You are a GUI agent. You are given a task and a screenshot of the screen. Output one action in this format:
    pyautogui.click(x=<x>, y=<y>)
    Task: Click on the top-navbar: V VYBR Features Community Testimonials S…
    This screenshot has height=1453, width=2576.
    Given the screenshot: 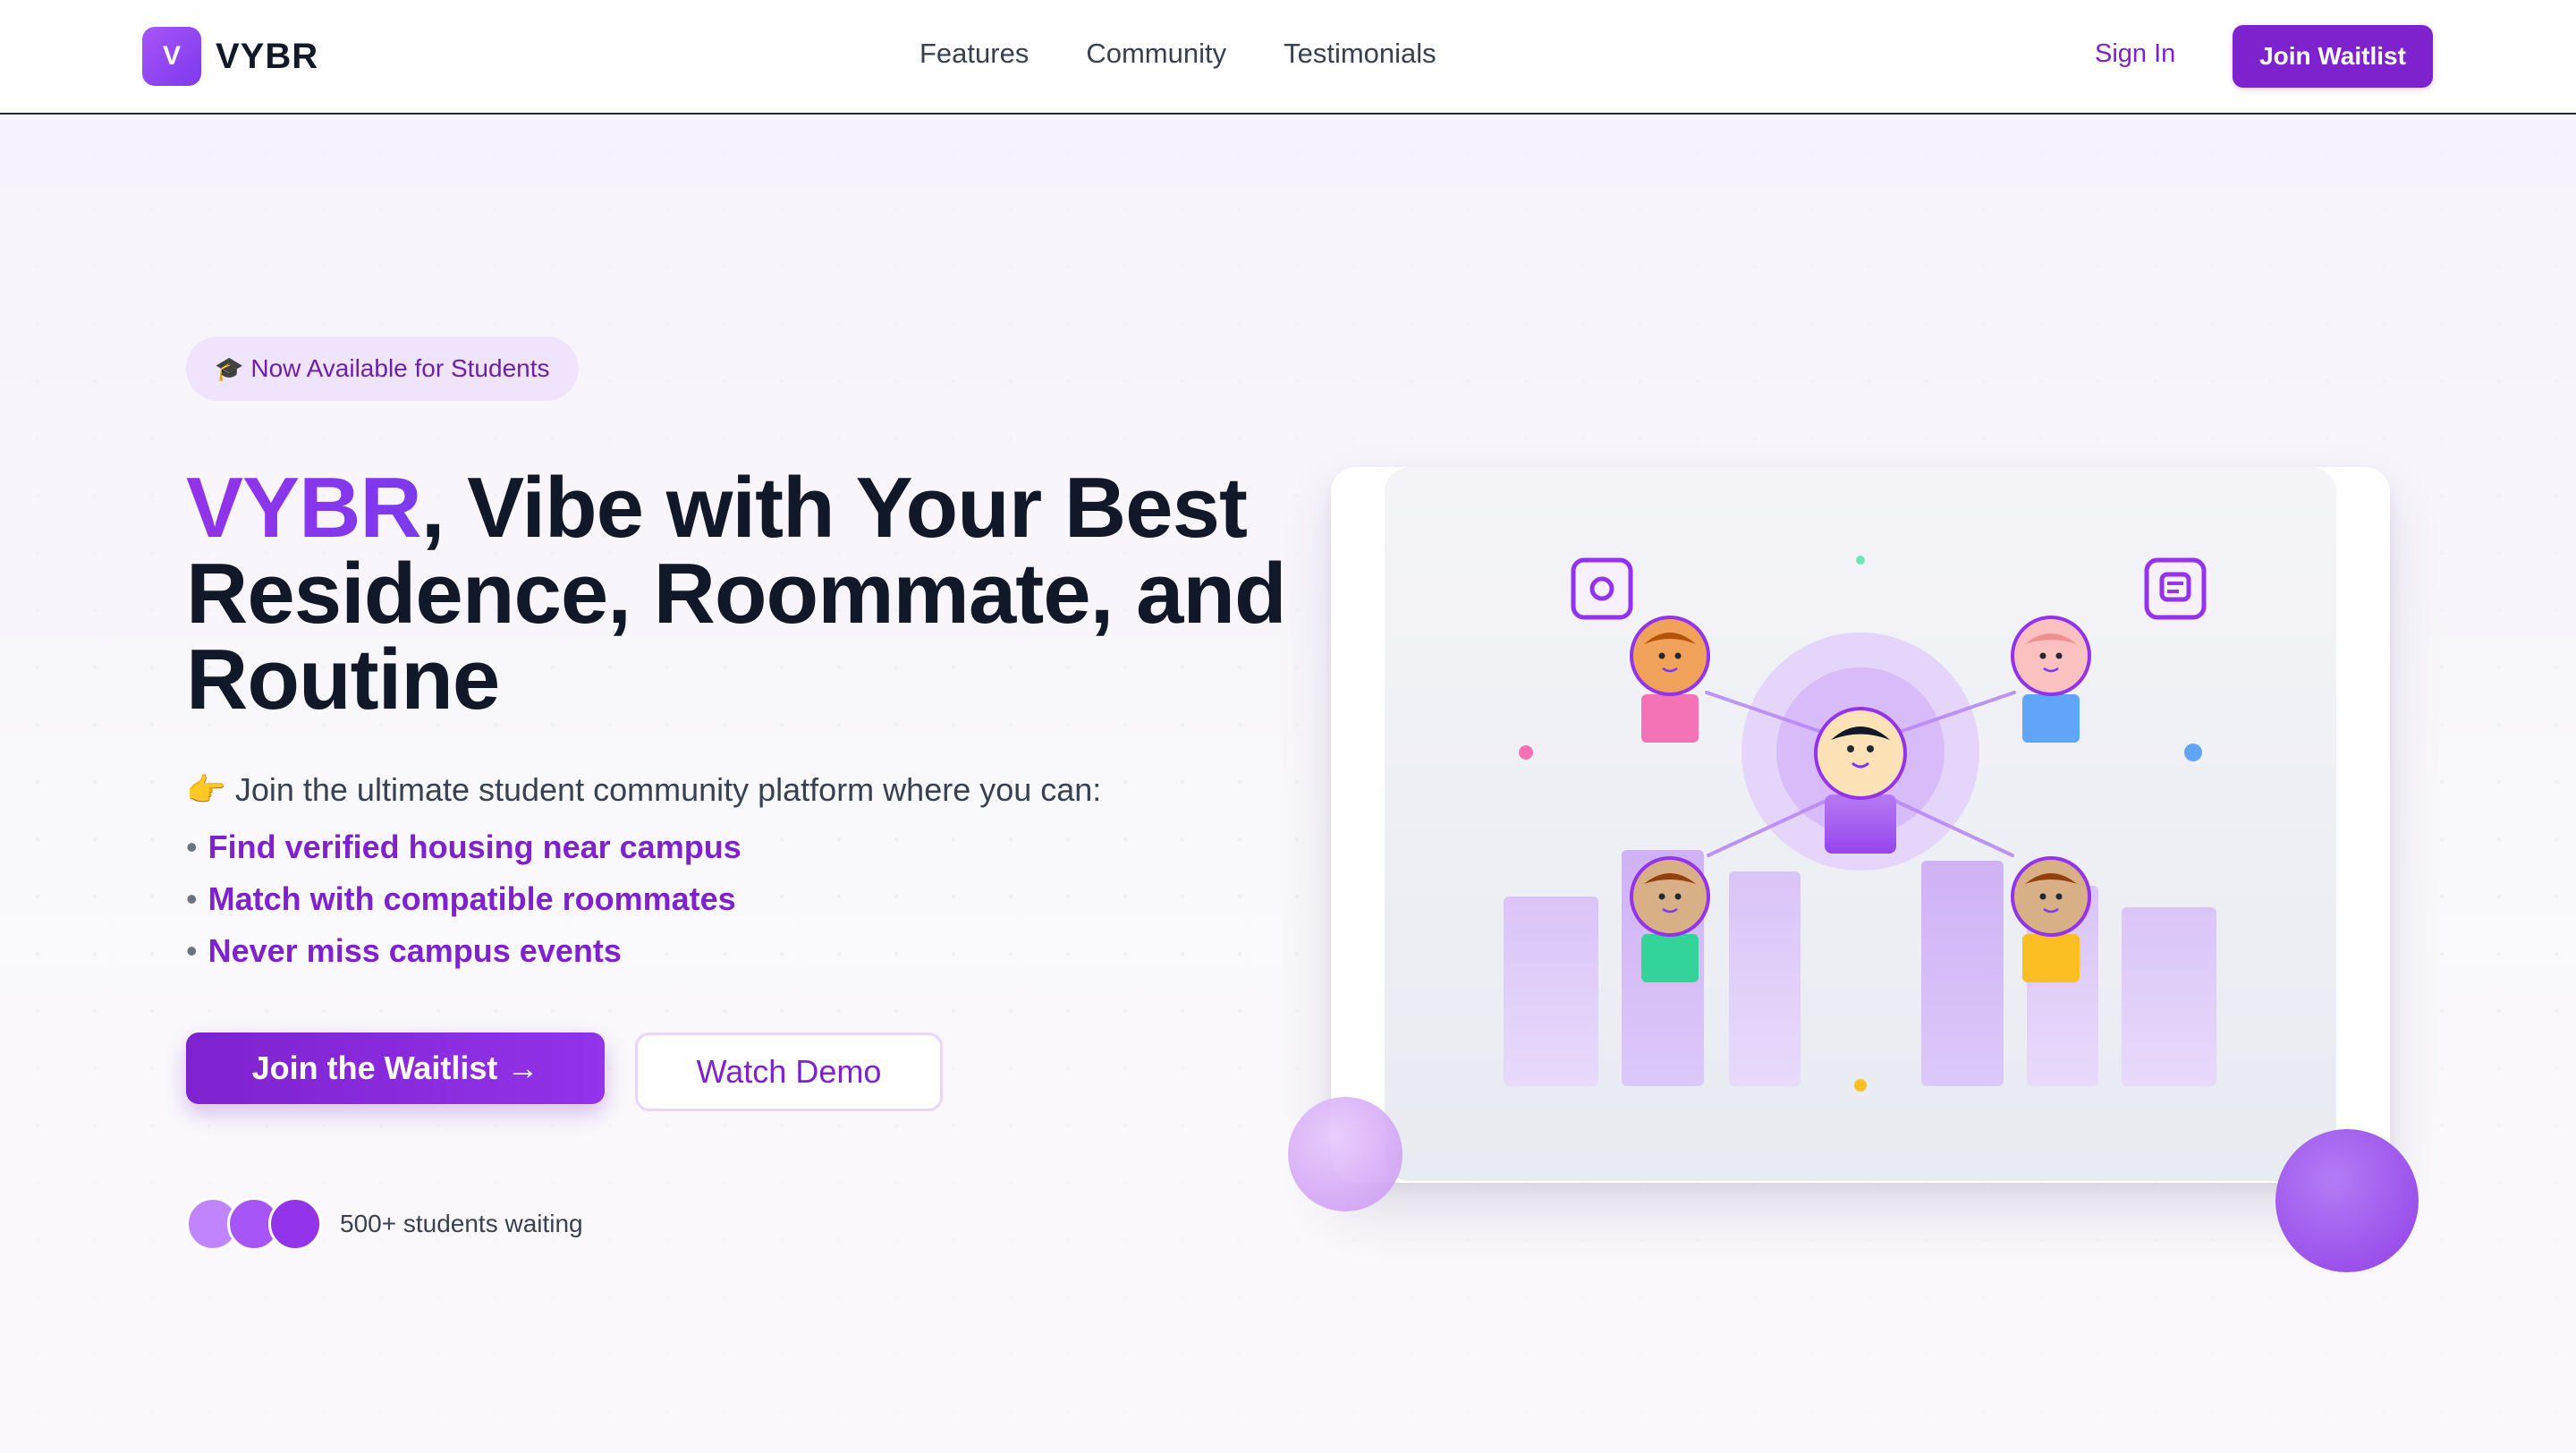 What is the action you would take?
    pyautogui.click(x=1288, y=57)
    